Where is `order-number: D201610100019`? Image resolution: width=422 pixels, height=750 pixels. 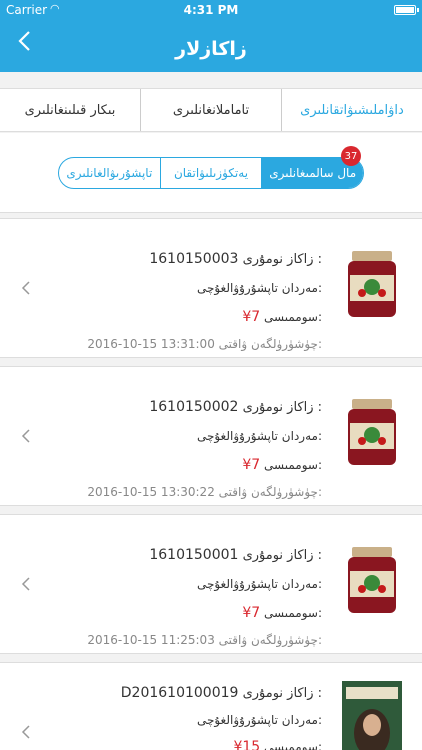 order-number: D201610100019 is located at coordinates (179, 693).